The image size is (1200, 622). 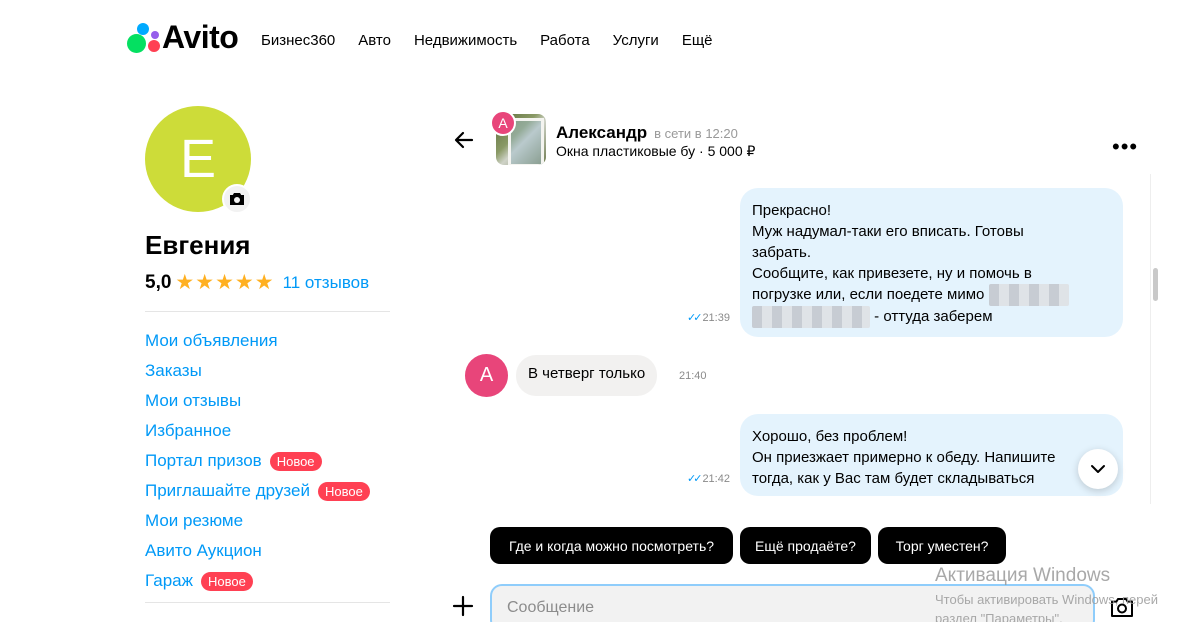 I want to click on menu-garage: Гараж Новое, so click(x=257, y=581).